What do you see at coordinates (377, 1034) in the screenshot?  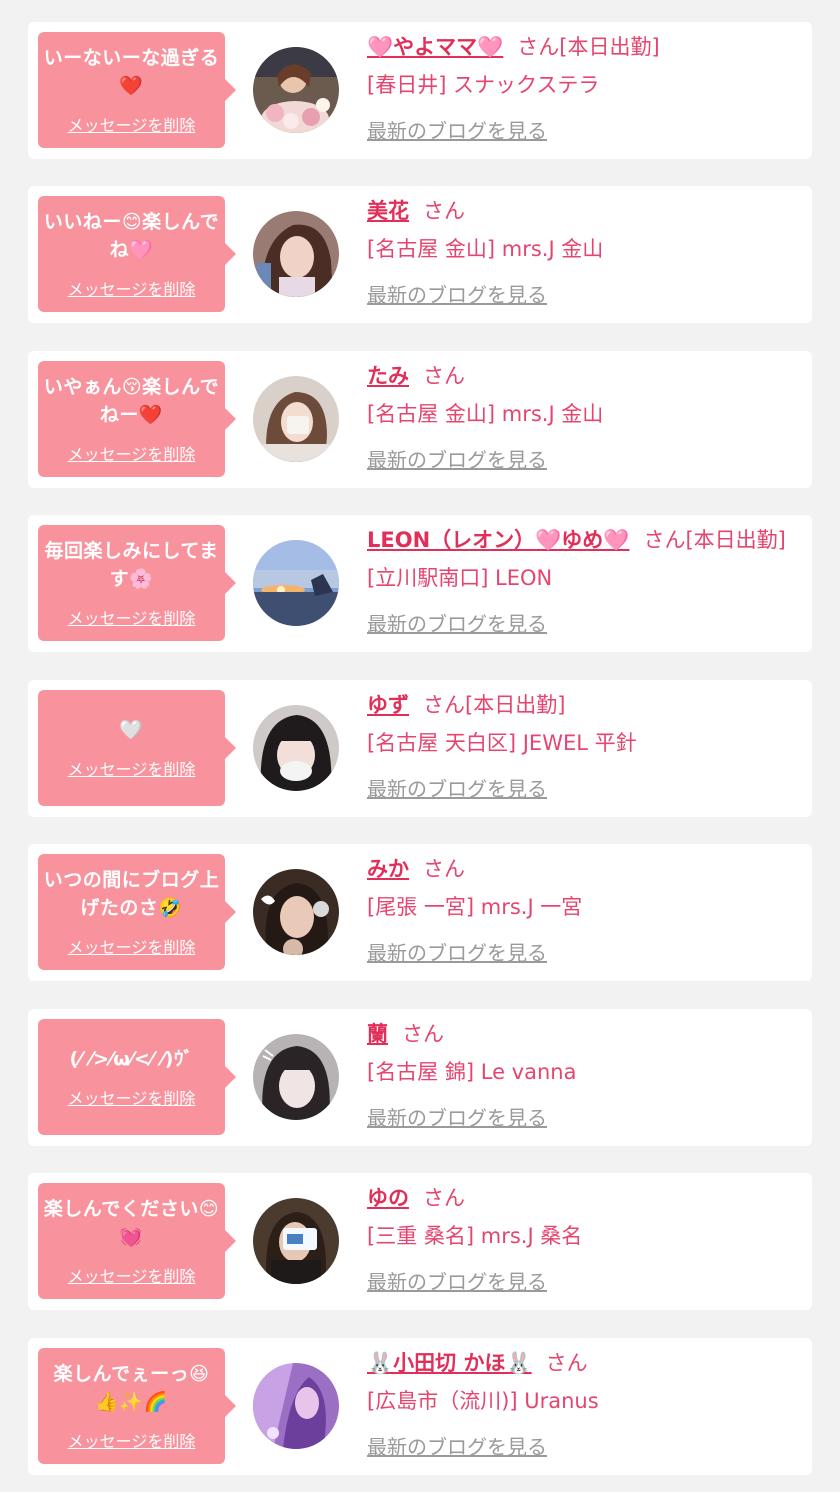 I see `cast-name-link: 蘭` at bounding box center [377, 1034].